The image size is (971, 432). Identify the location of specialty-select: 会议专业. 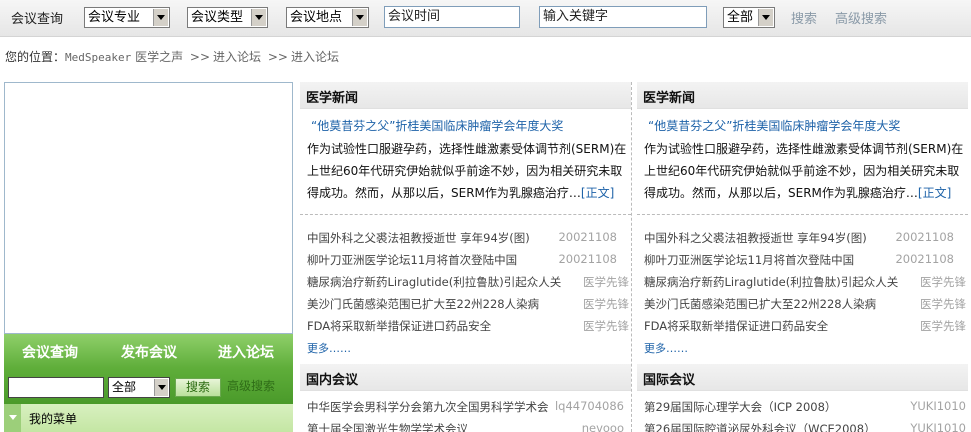
(127, 17).